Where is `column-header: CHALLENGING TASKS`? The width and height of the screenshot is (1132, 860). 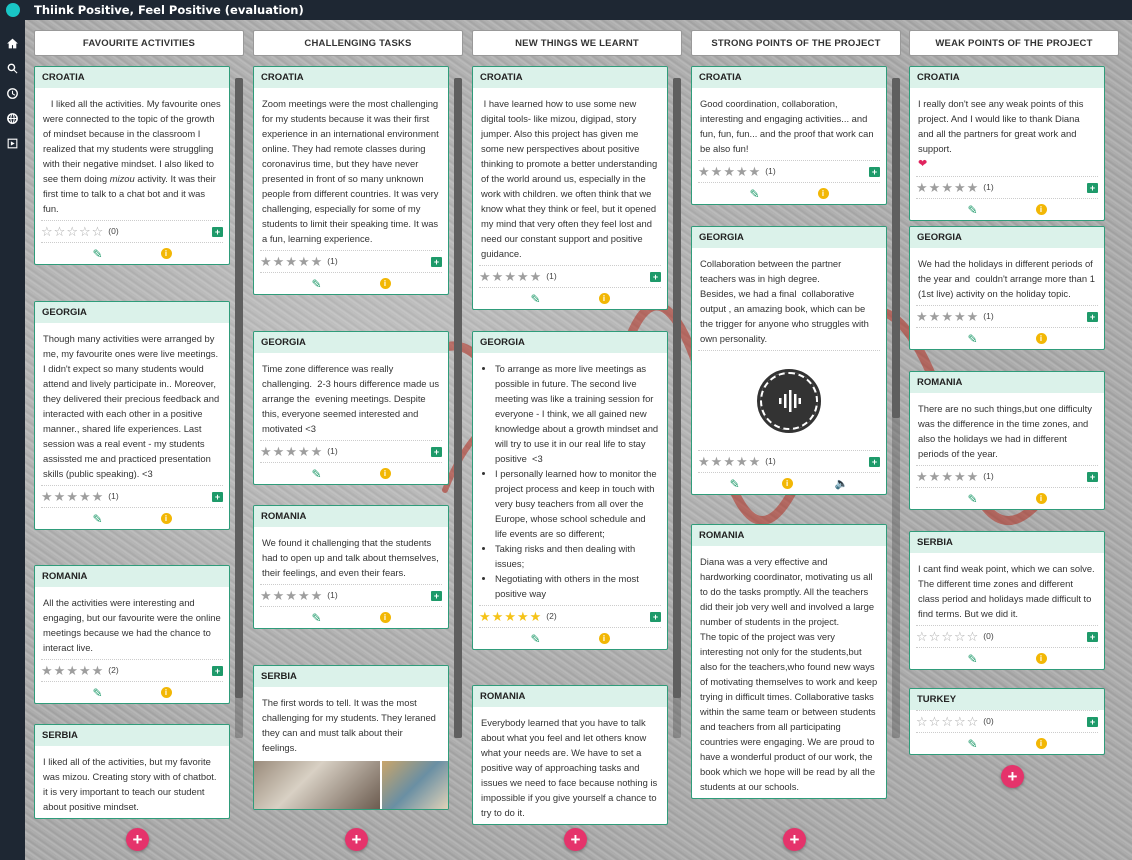
column-header: CHALLENGING TASKS is located at coordinates (358, 43).